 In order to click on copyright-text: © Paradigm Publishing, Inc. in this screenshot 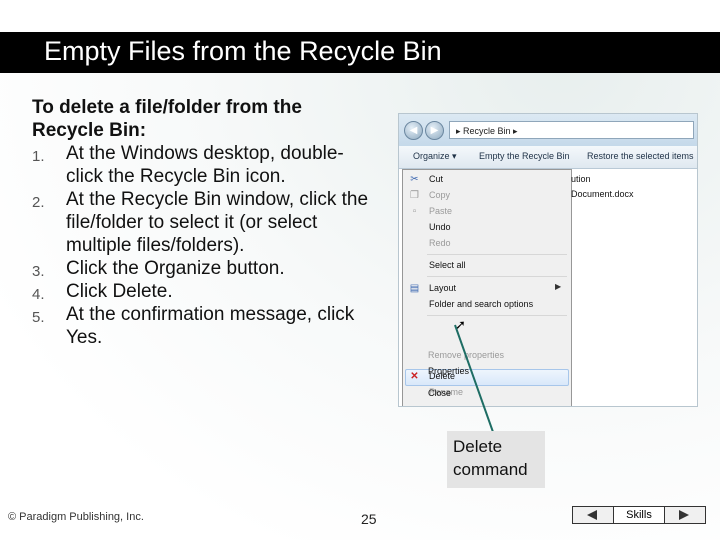, I will do `click(76, 517)`.